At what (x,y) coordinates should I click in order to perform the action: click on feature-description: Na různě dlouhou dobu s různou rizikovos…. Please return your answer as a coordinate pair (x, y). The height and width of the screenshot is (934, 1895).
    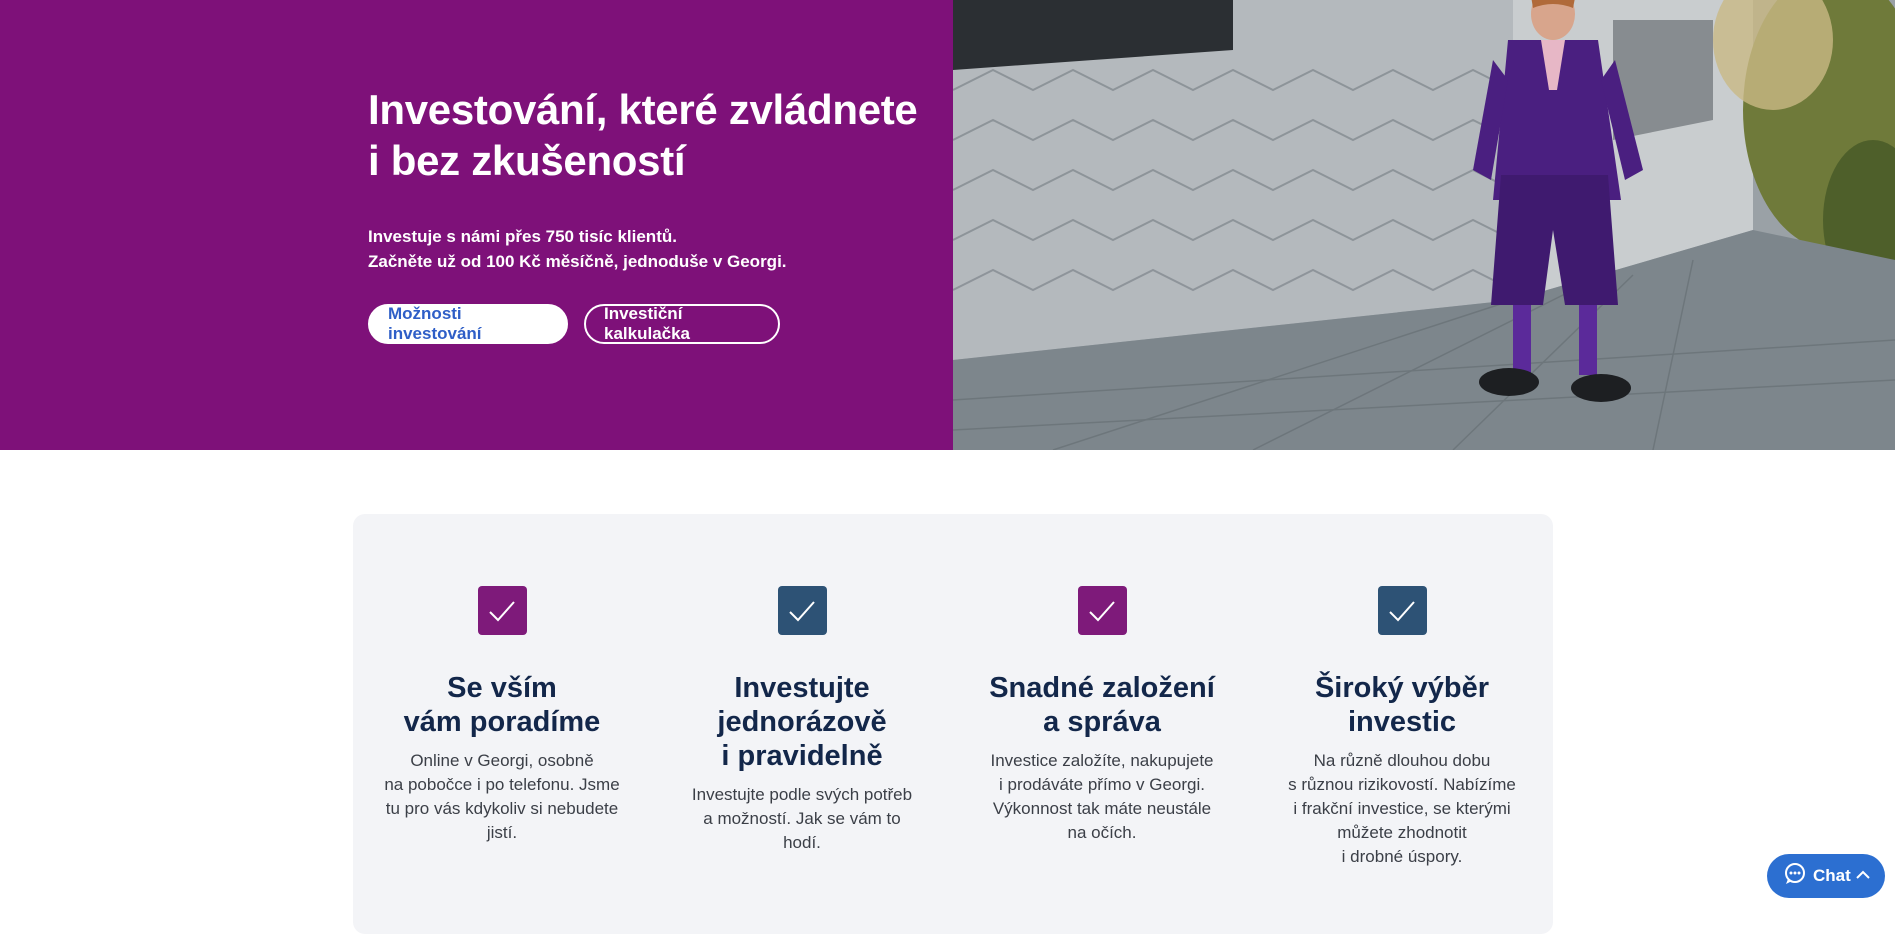
    Looking at the image, I should click on (1402, 809).